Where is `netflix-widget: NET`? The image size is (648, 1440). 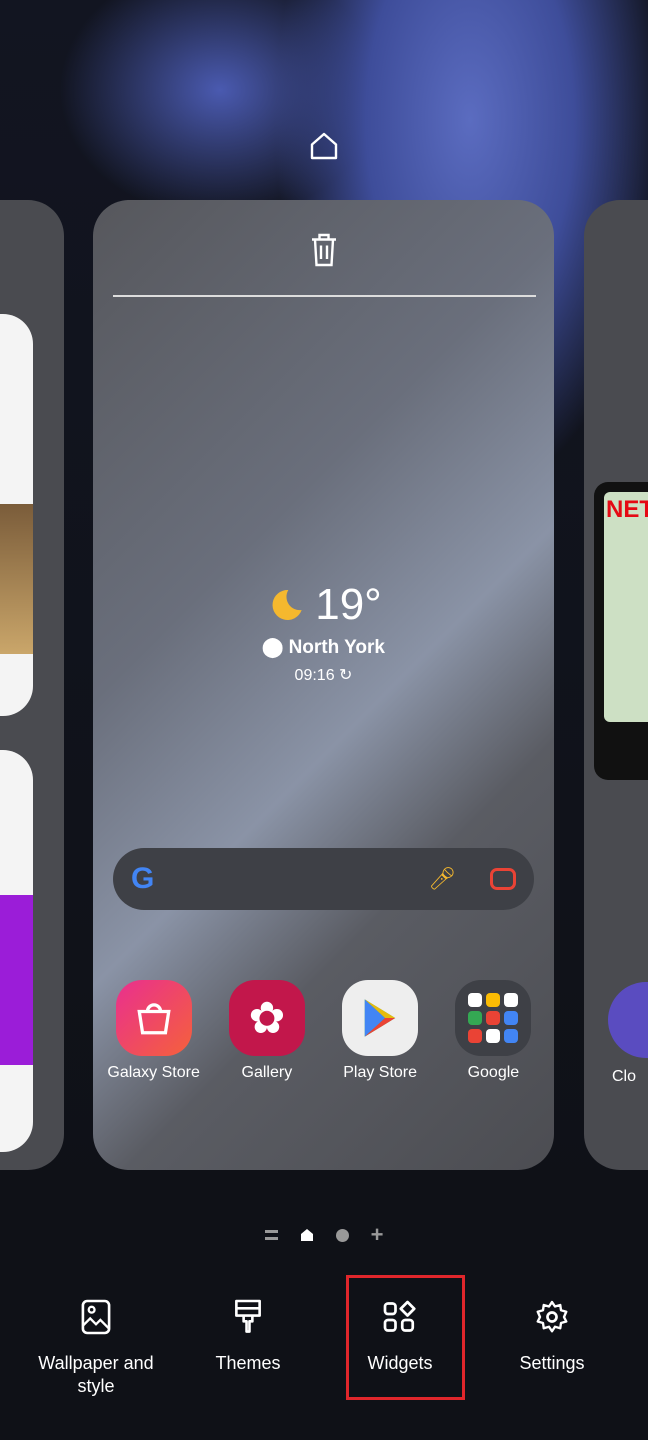 netflix-widget: NET is located at coordinates (621, 631).